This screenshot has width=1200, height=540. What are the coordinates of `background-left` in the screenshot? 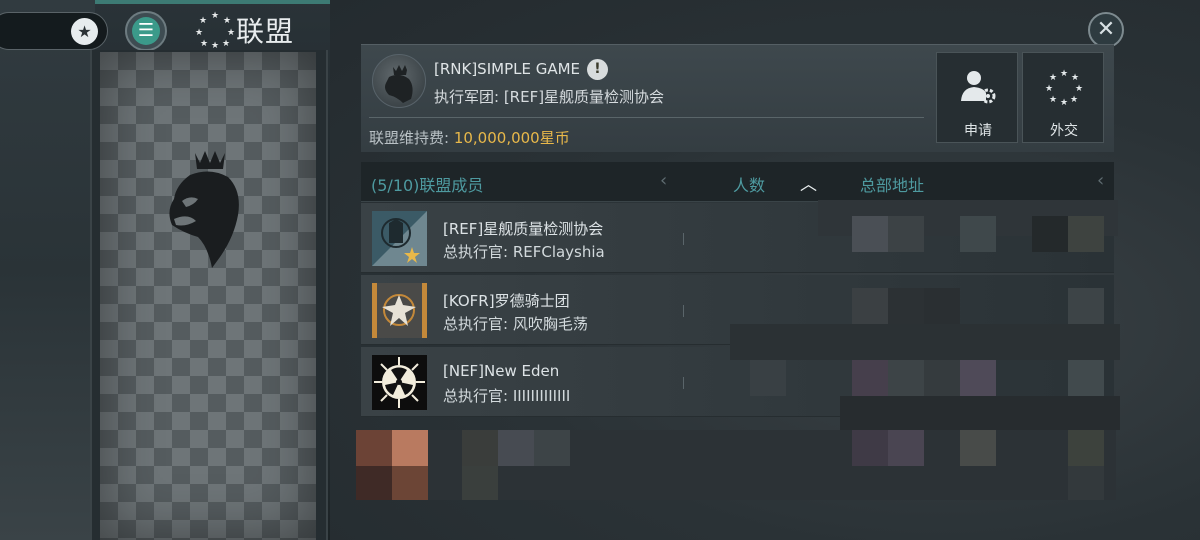 It's located at (47, 270).